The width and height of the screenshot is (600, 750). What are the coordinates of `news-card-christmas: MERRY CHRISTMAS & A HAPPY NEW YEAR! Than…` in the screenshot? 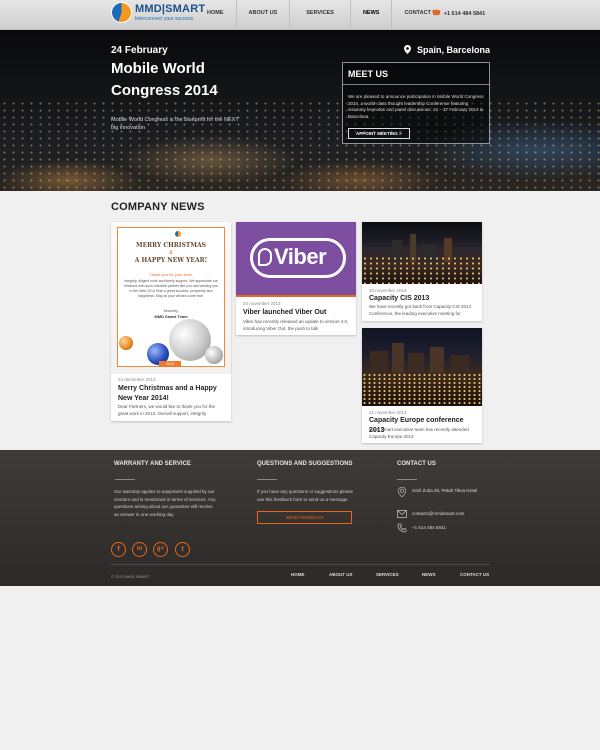 It's located at (171, 321).